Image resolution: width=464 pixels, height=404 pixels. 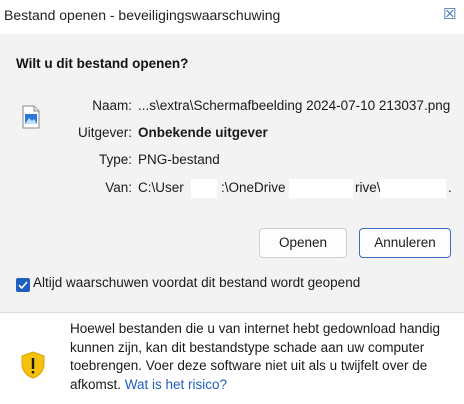 I want to click on from-value-part: rive\, so click(x=368, y=187).